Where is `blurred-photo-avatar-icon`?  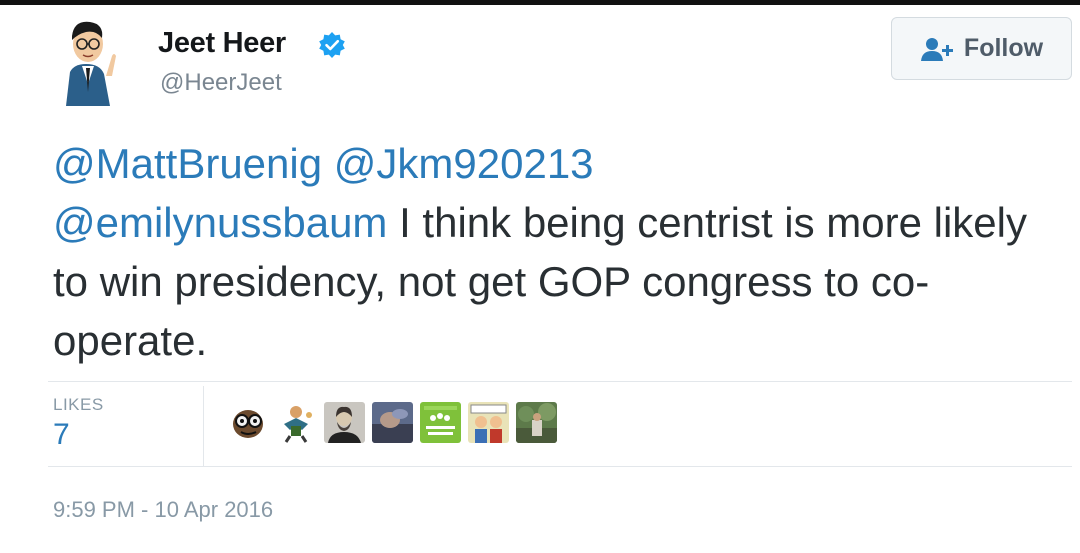 blurred-photo-avatar-icon is located at coordinates (392, 422).